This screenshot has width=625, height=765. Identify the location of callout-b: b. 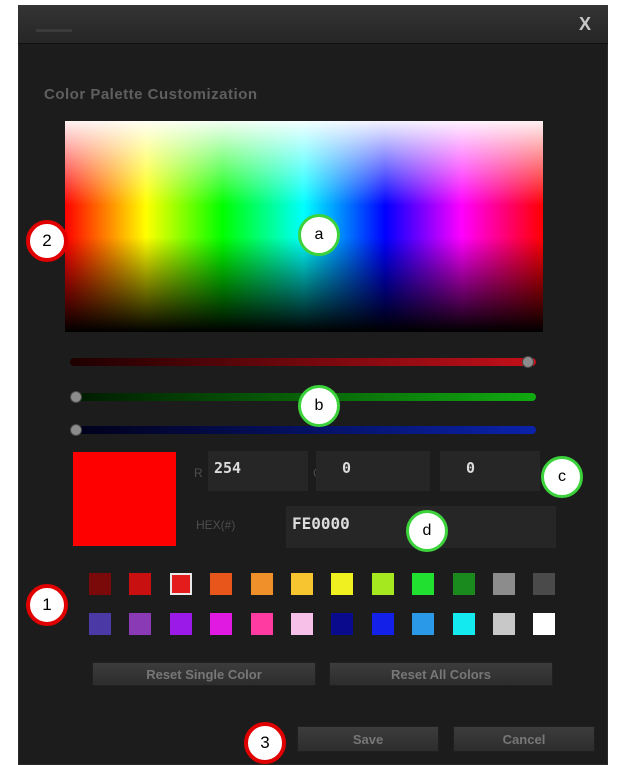
(319, 406).